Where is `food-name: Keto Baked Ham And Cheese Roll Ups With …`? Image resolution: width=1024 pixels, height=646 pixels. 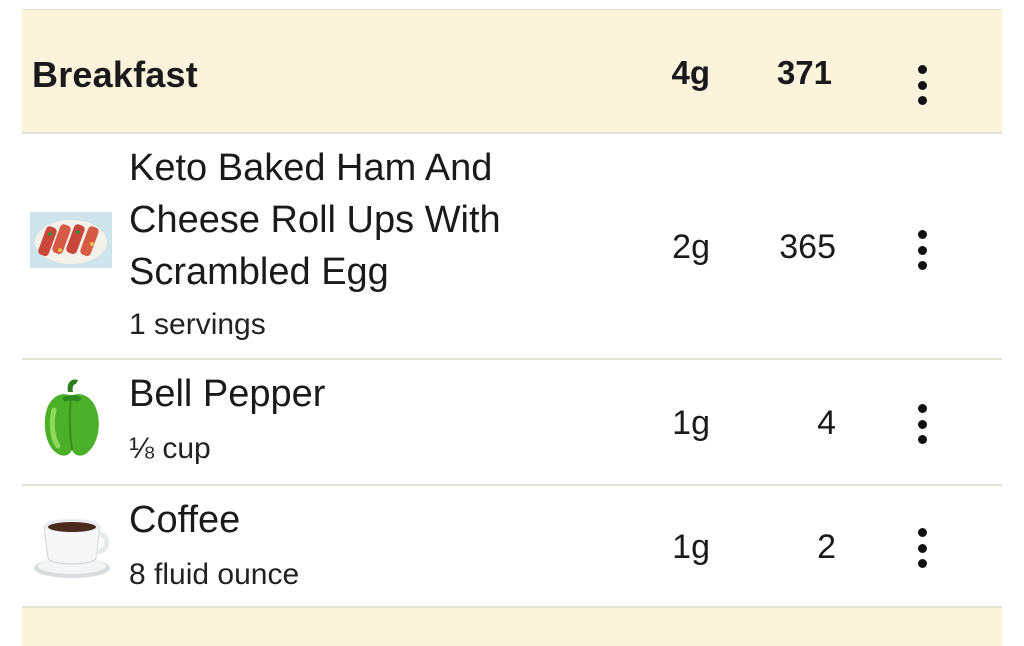
food-name: Keto Baked Ham And Cheese Roll Ups With … is located at coordinates (315, 220).